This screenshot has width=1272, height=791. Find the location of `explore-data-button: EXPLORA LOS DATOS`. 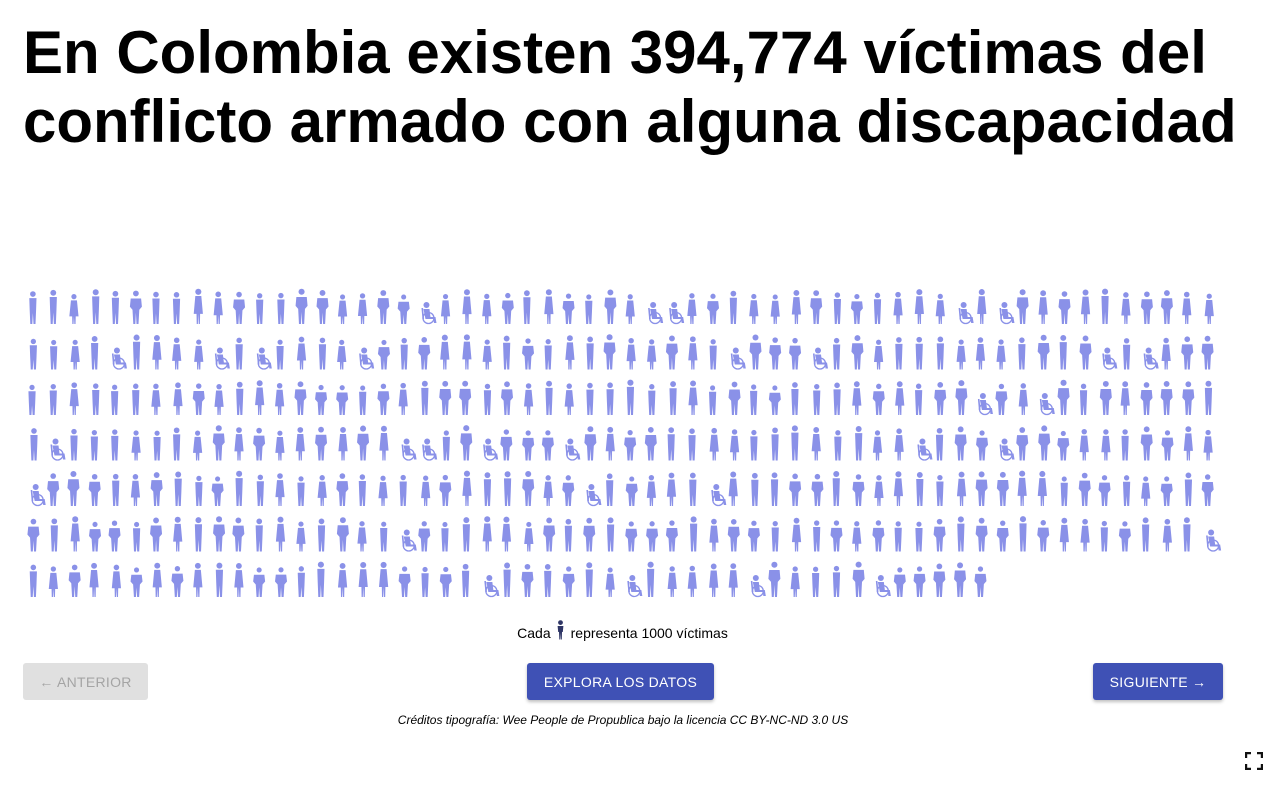

explore-data-button: EXPLORA LOS DATOS is located at coordinates (620, 681).